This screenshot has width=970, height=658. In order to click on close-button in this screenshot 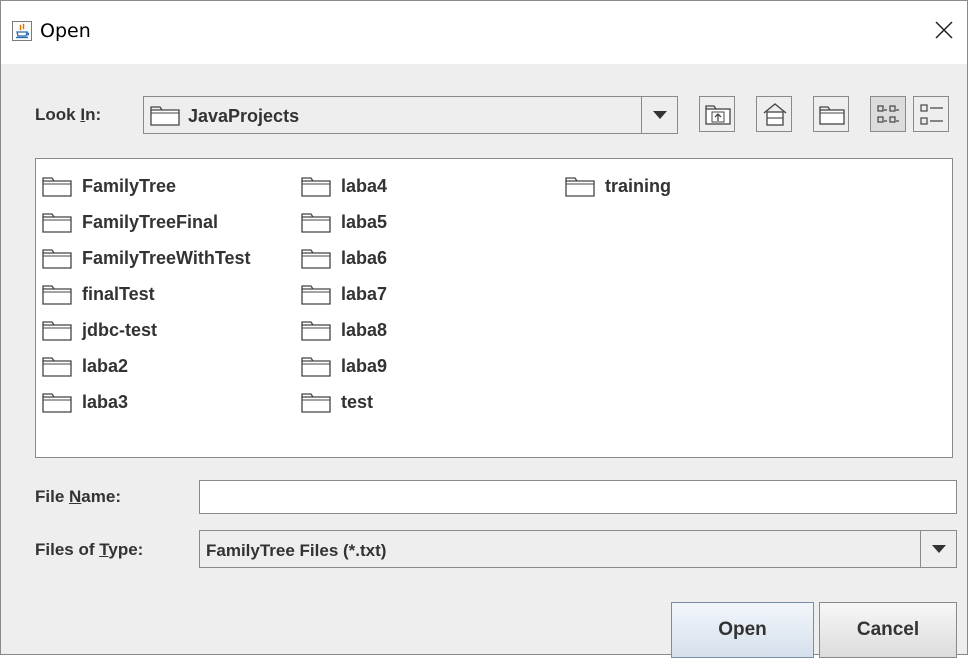, I will do `click(944, 32)`.